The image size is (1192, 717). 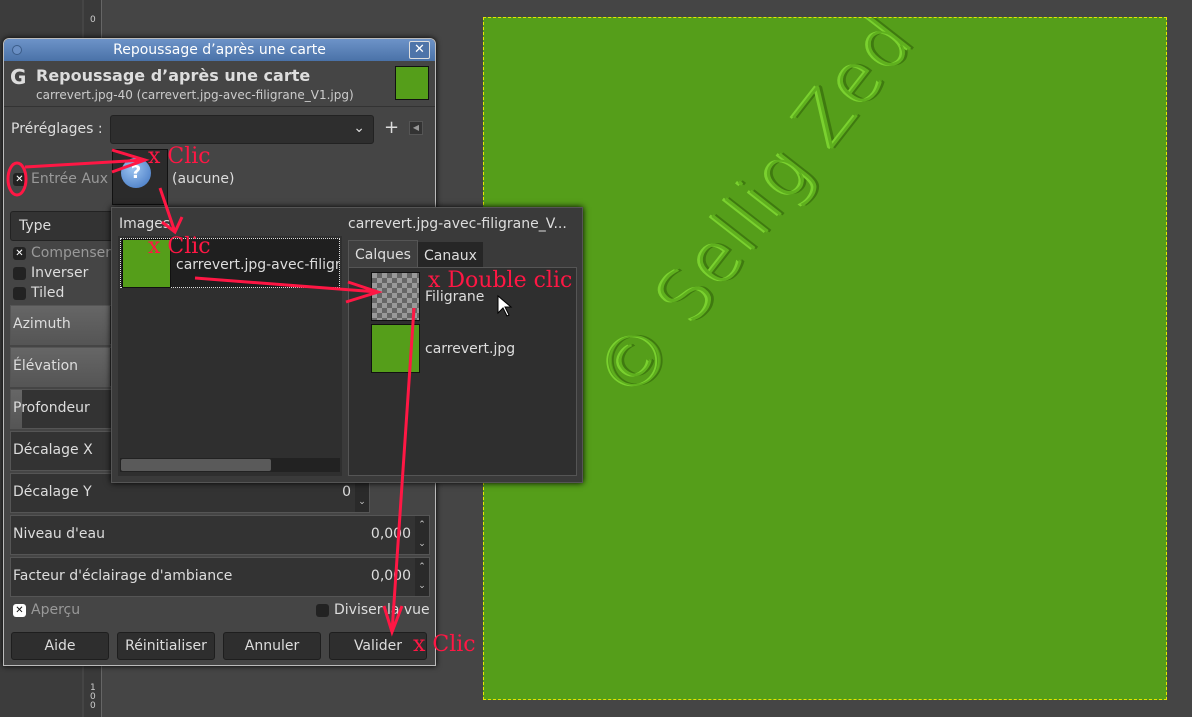 What do you see at coordinates (65, 226) in the screenshot?
I see `type-dropdown: Type` at bounding box center [65, 226].